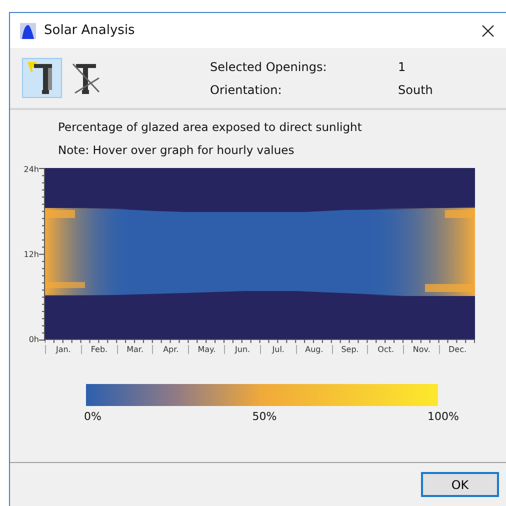  Describe the element at coordinates (246, 89) in the screenshot. I see `info-label: Orientation:` at that location.